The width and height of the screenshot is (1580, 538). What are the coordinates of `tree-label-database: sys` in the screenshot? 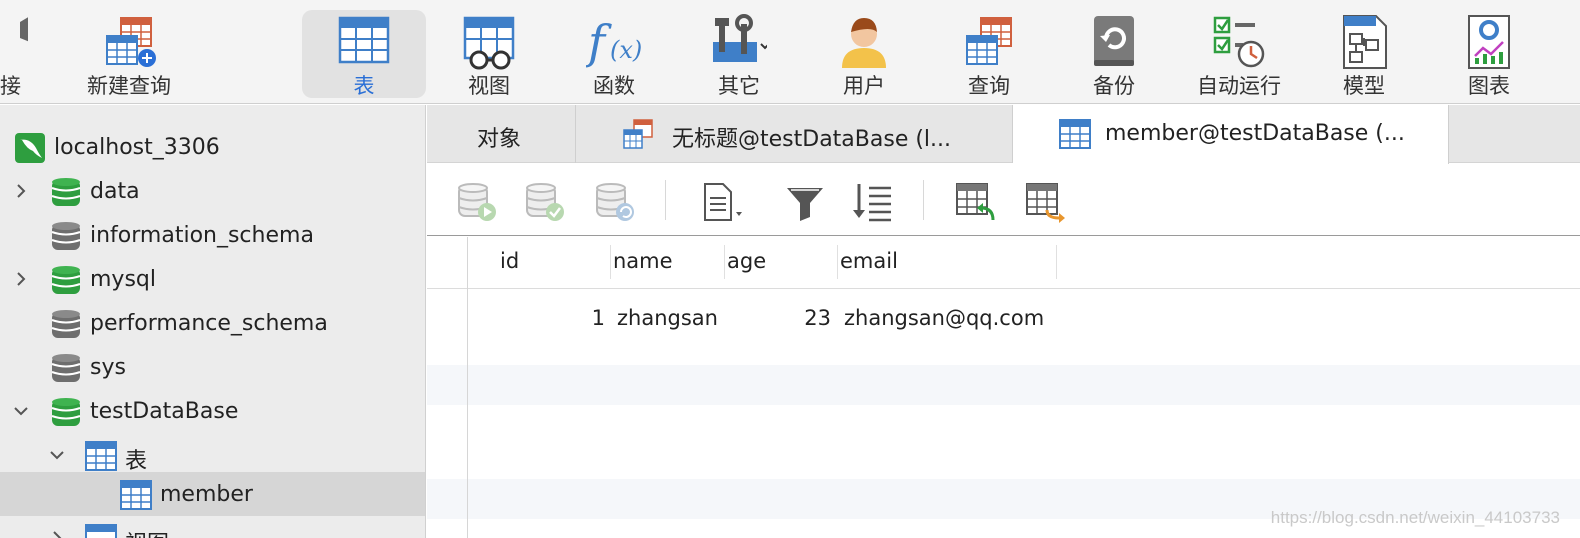 It's located at (108, 367).